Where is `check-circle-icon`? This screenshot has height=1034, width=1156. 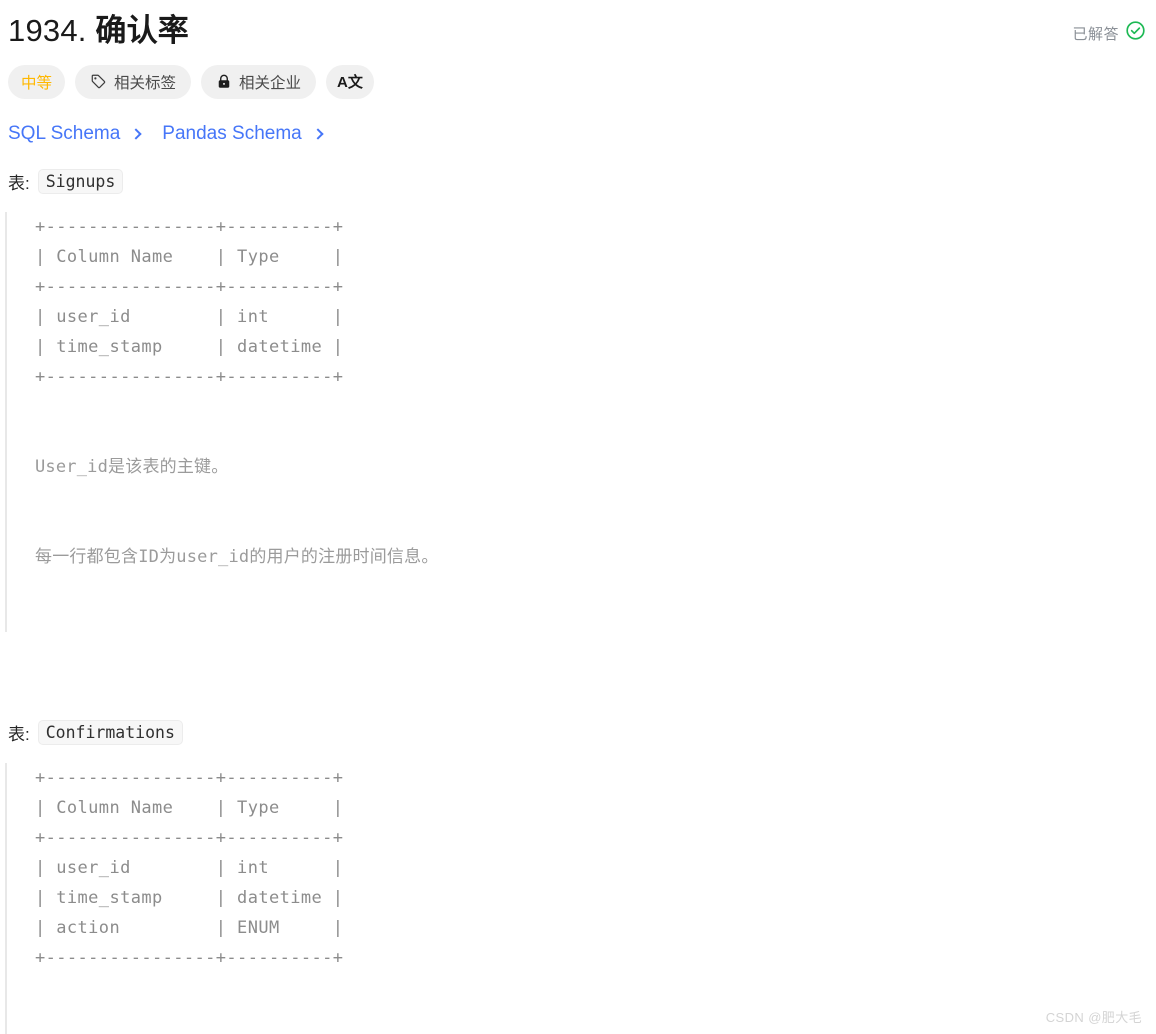 check-circle-icon is located at coordinates (1135, 33).